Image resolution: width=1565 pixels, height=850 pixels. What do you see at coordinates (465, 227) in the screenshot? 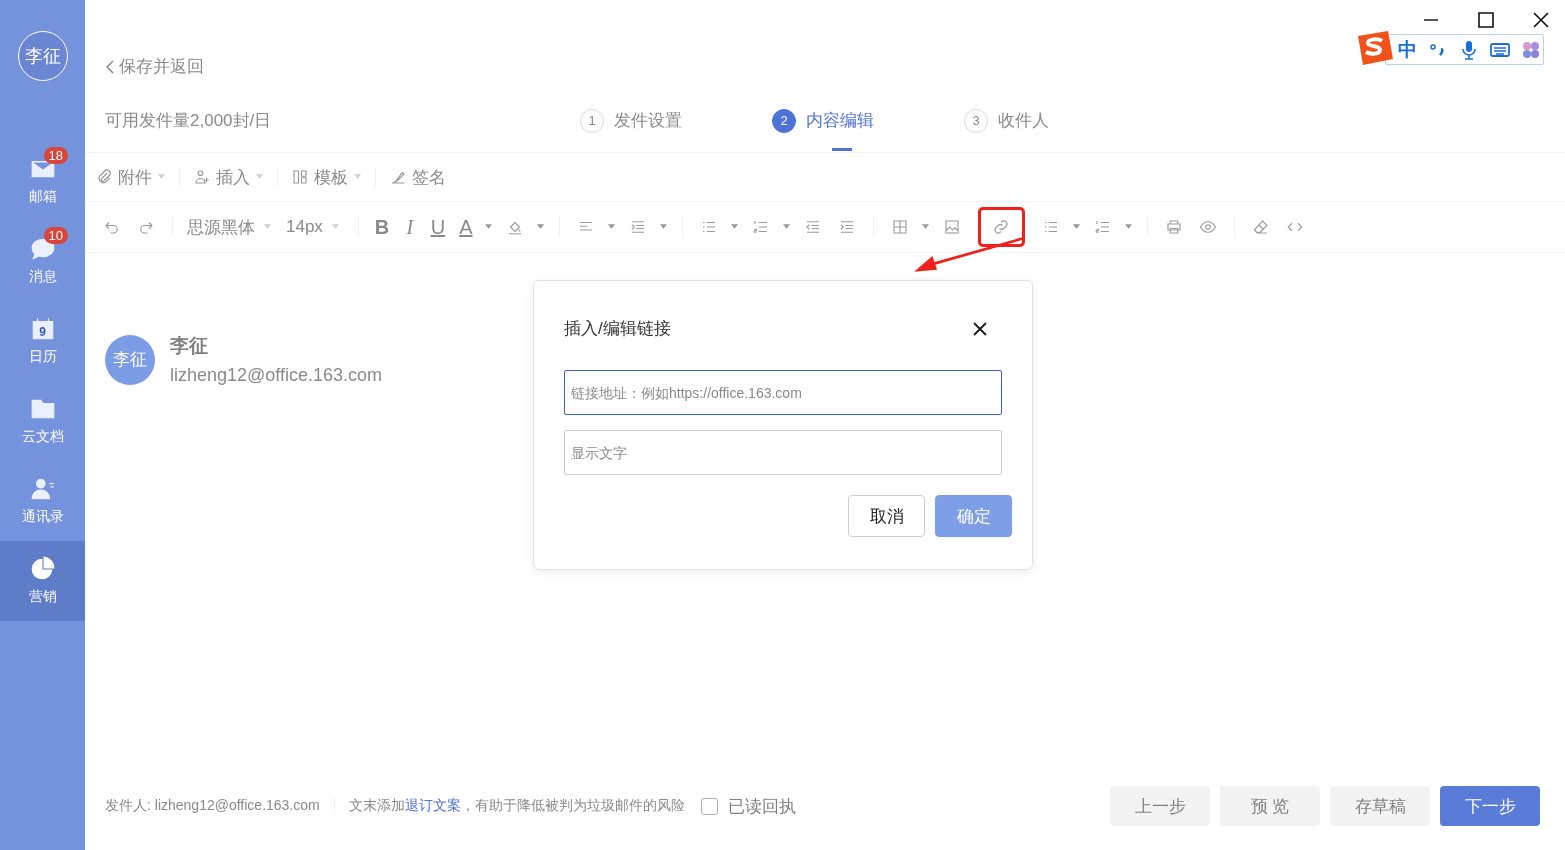
I see `format-button: A` at bounding box center [465, 227].